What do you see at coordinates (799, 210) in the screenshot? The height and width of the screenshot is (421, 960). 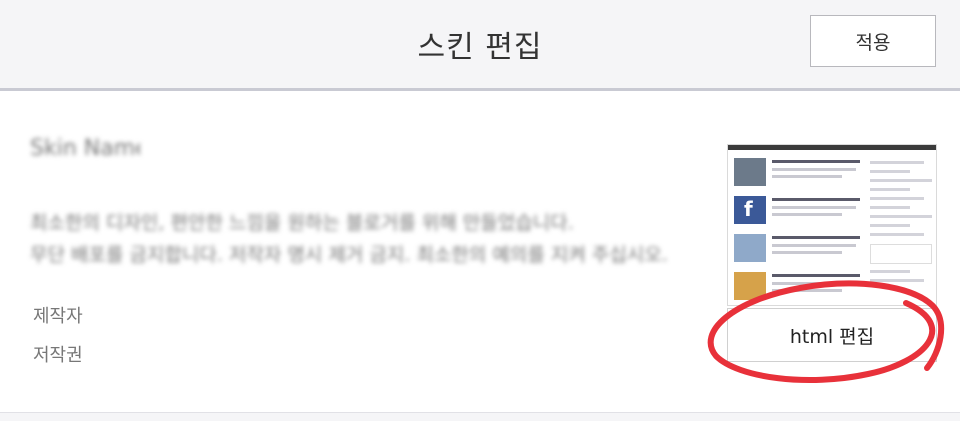 I see `preview-post: f` at bounding box center [799, 210].